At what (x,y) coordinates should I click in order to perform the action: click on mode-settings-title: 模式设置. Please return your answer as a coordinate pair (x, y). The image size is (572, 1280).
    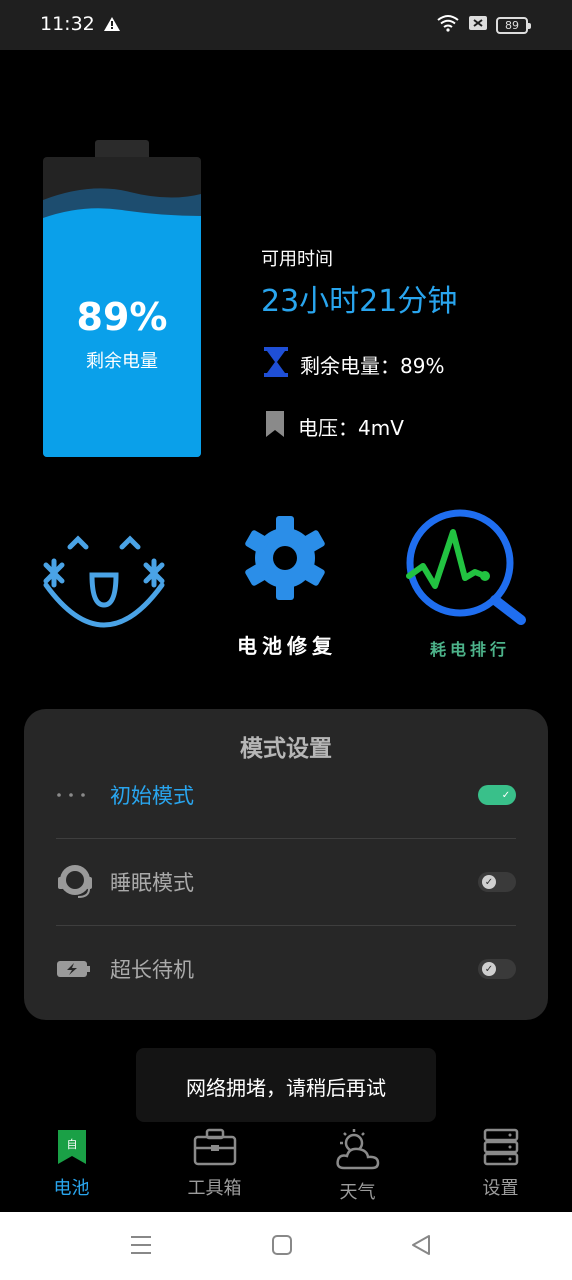
    Looking at the image, I should click on (286, 749).